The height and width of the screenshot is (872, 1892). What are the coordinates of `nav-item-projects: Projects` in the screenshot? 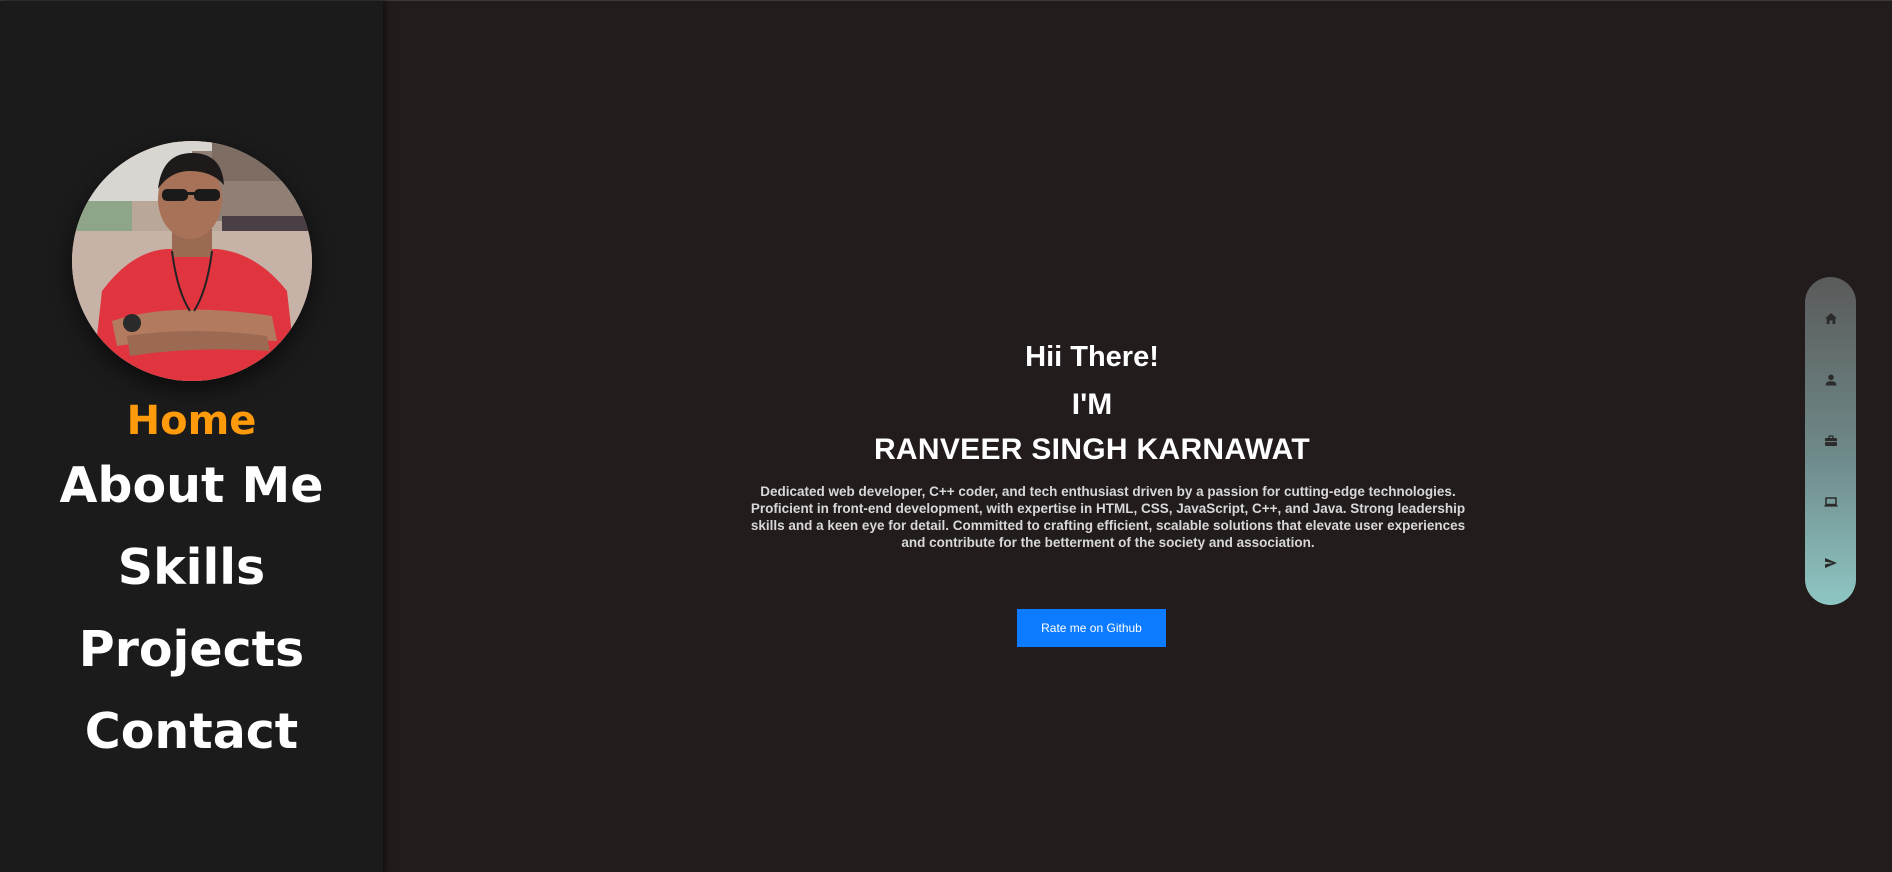 It's located at (191, 652).